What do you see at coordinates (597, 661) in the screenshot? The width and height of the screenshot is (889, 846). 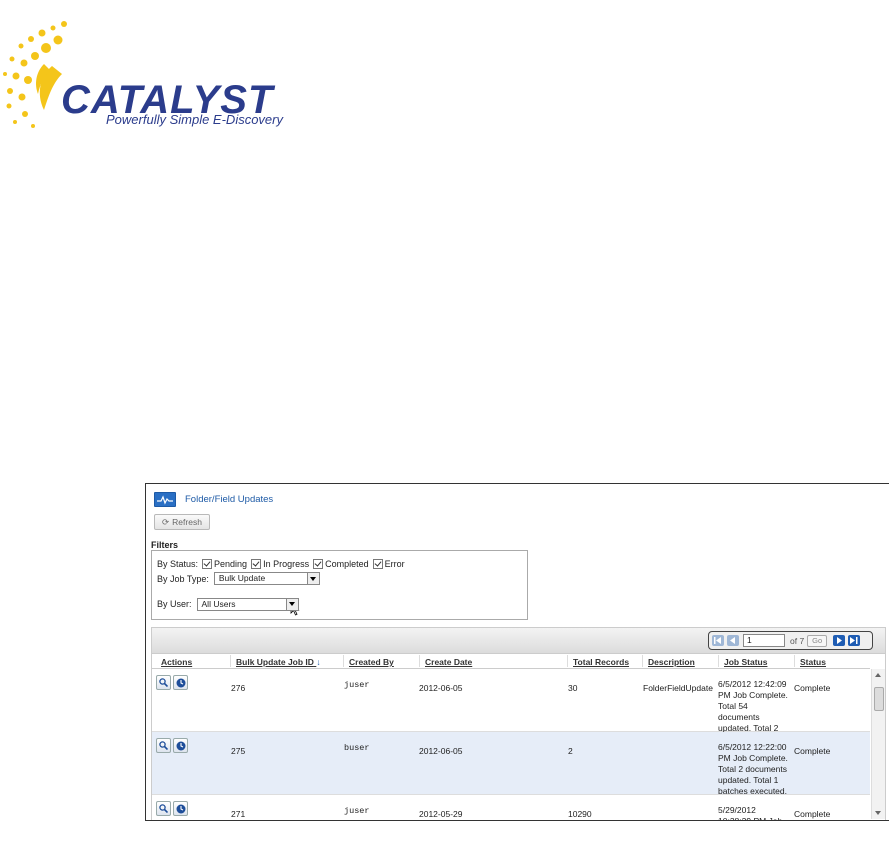 I see `col-total-records: Total Records` at bounding box center [597, 661].